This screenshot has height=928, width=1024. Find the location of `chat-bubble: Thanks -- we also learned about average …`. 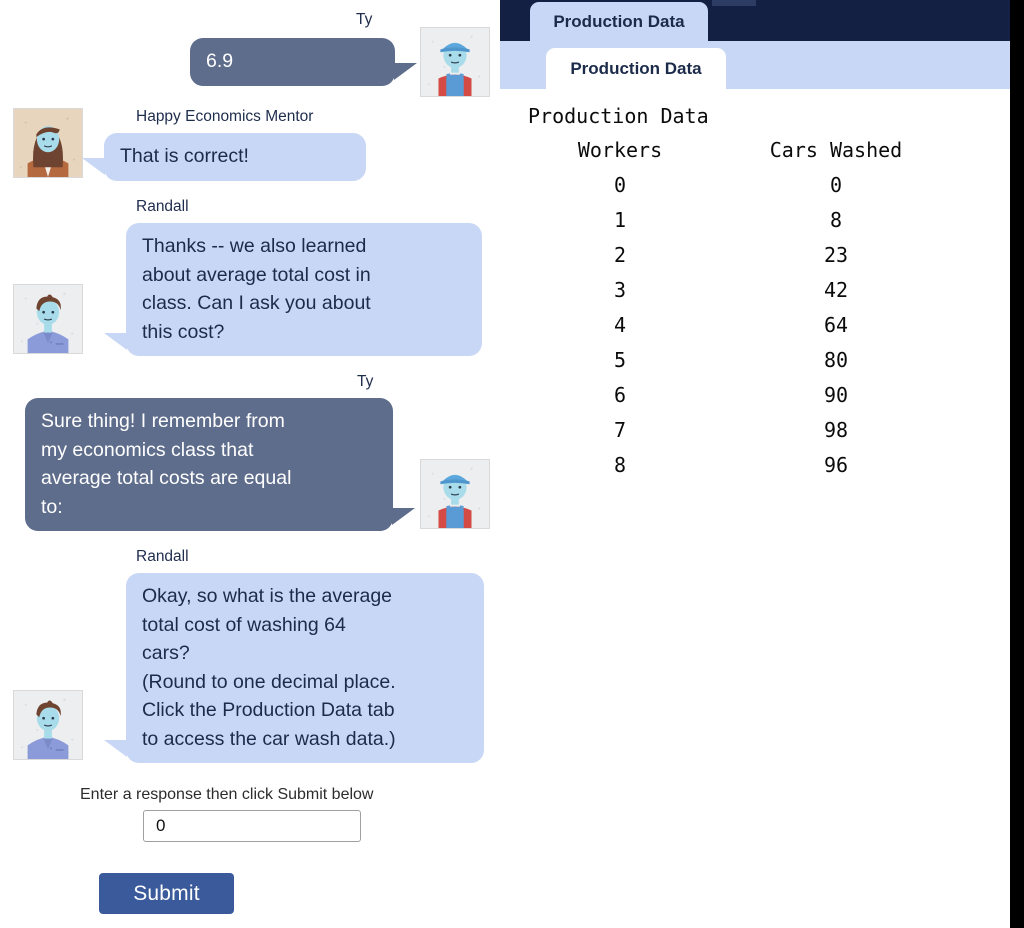

chat-bubble: Thanks -- we also learned about average … is located at coordinates (293, 289).